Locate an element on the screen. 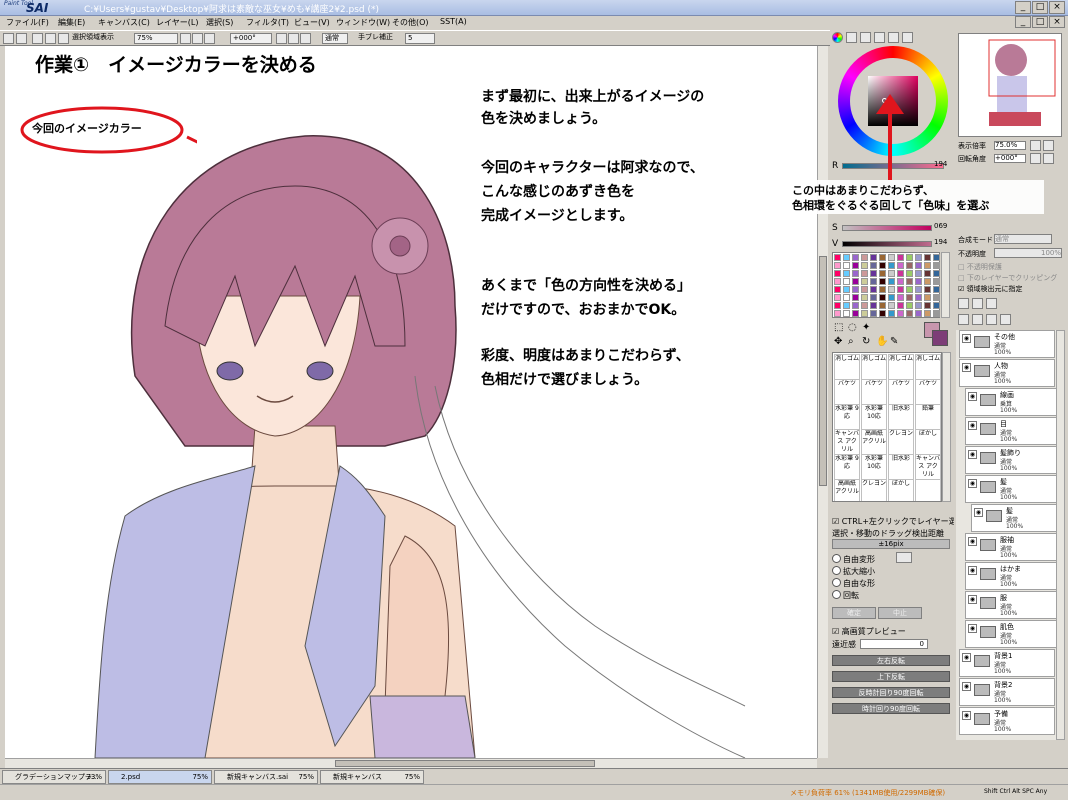  menu-select: 選択(S) is located at coordinates (219, 22).